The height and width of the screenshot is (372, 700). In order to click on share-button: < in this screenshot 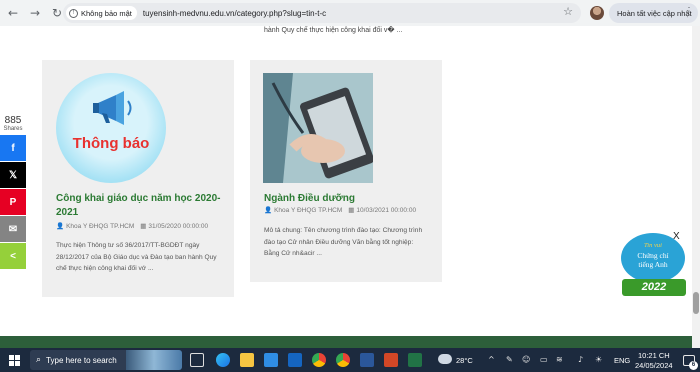, I will do `click(13, 256)`.